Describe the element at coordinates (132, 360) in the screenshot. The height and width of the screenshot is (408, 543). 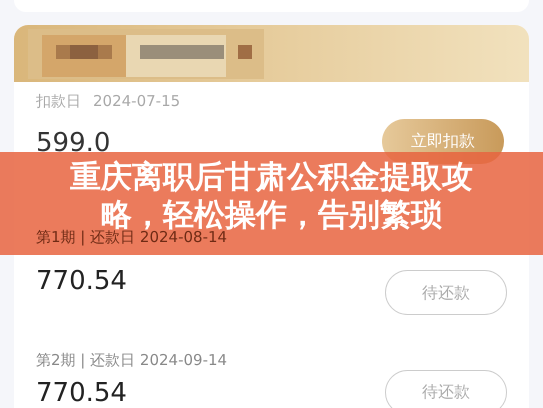
I see `installment-date: 第2期 | 还款日 2024-09-14` at that location.